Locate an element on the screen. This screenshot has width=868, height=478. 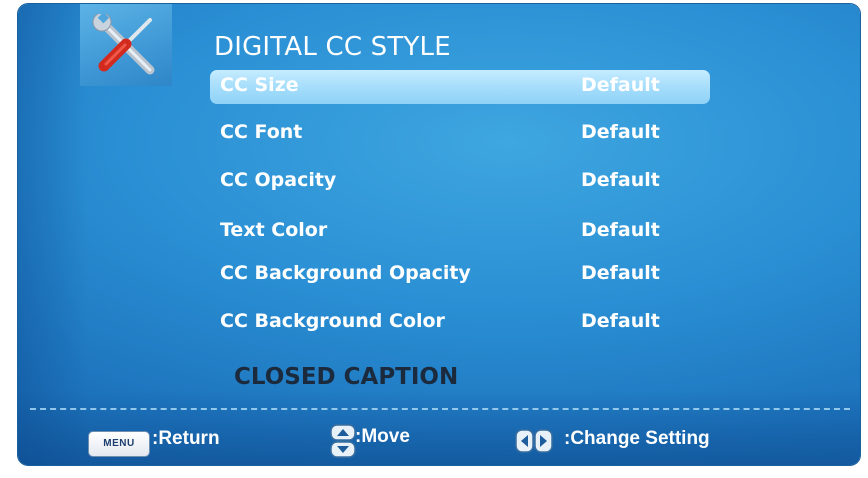
closed-caption-heading: CLOSED CAPTION is located at coordinates (346, 377).